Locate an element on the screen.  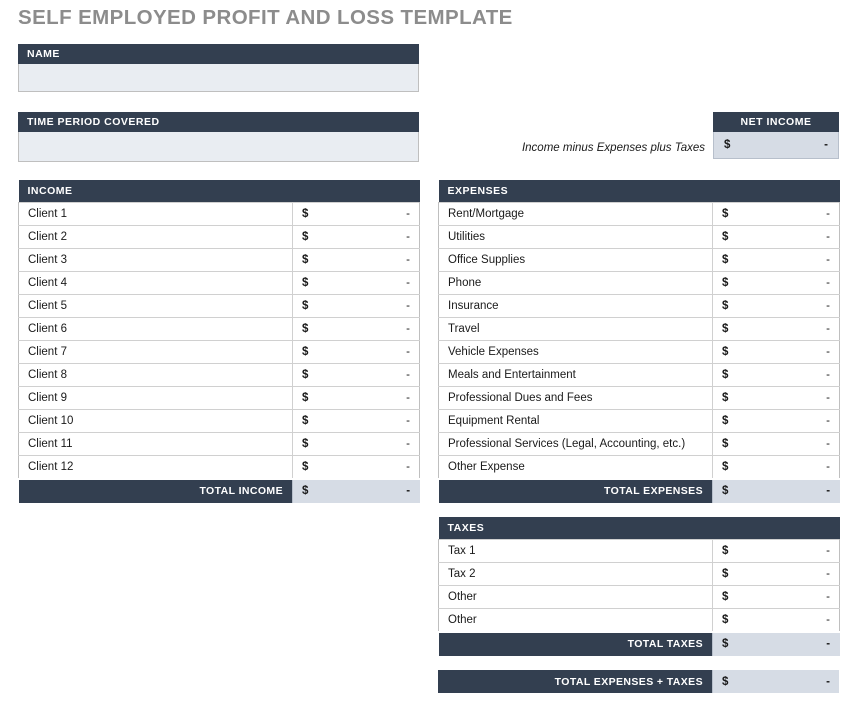
name-section-header: NAME is located at coordinates (218, 54).